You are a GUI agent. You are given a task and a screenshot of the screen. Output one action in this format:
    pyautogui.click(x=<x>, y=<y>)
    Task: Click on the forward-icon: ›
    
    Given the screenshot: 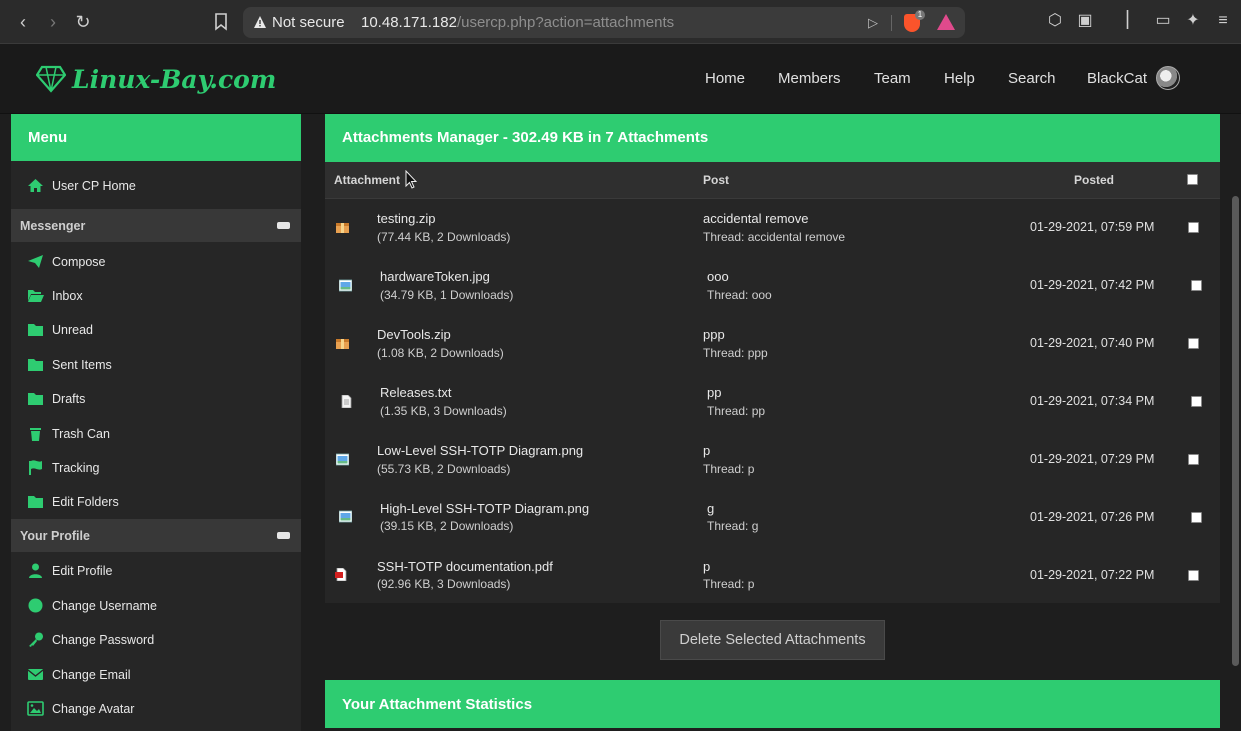 What is the action you would take?
    pyautogui.click(x=53, y=22)
    